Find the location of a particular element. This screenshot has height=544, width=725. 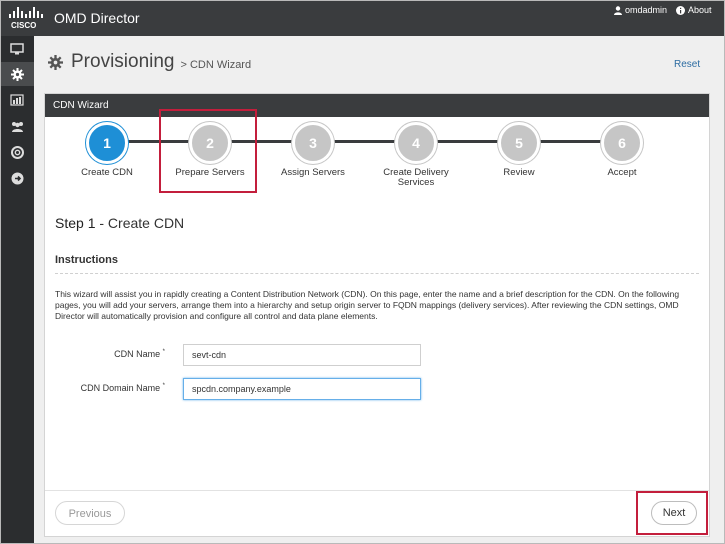

cisco-logo-icon: CISCO is located at coordinates (26, 18).